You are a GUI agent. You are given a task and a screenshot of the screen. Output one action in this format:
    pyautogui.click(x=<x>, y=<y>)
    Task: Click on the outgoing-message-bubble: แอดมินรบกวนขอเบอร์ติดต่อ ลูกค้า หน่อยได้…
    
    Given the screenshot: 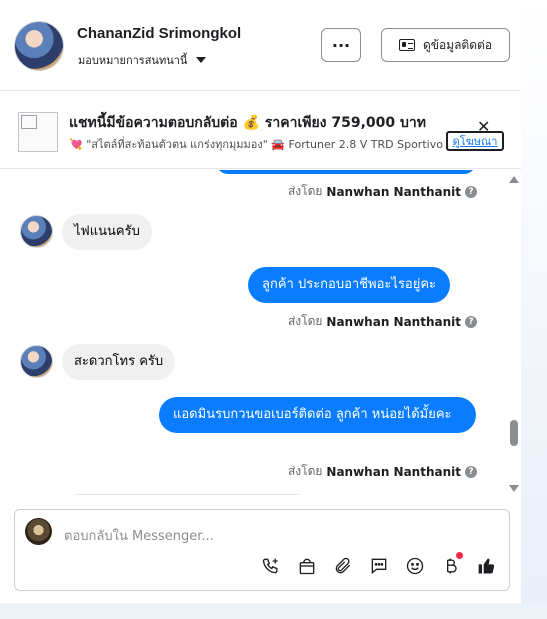 What is the action you would take?
    pyautogui.click(x=317, y=415)
    